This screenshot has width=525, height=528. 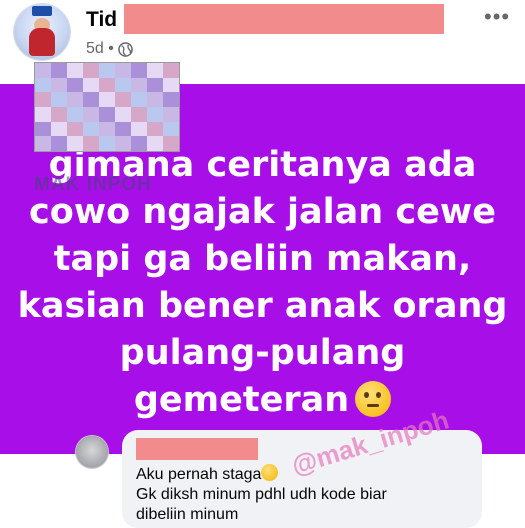 What do you see at coordinates (197, 449) in the screenshot?
I see `commenter-name-redaction` at bounding box center [197, 449].